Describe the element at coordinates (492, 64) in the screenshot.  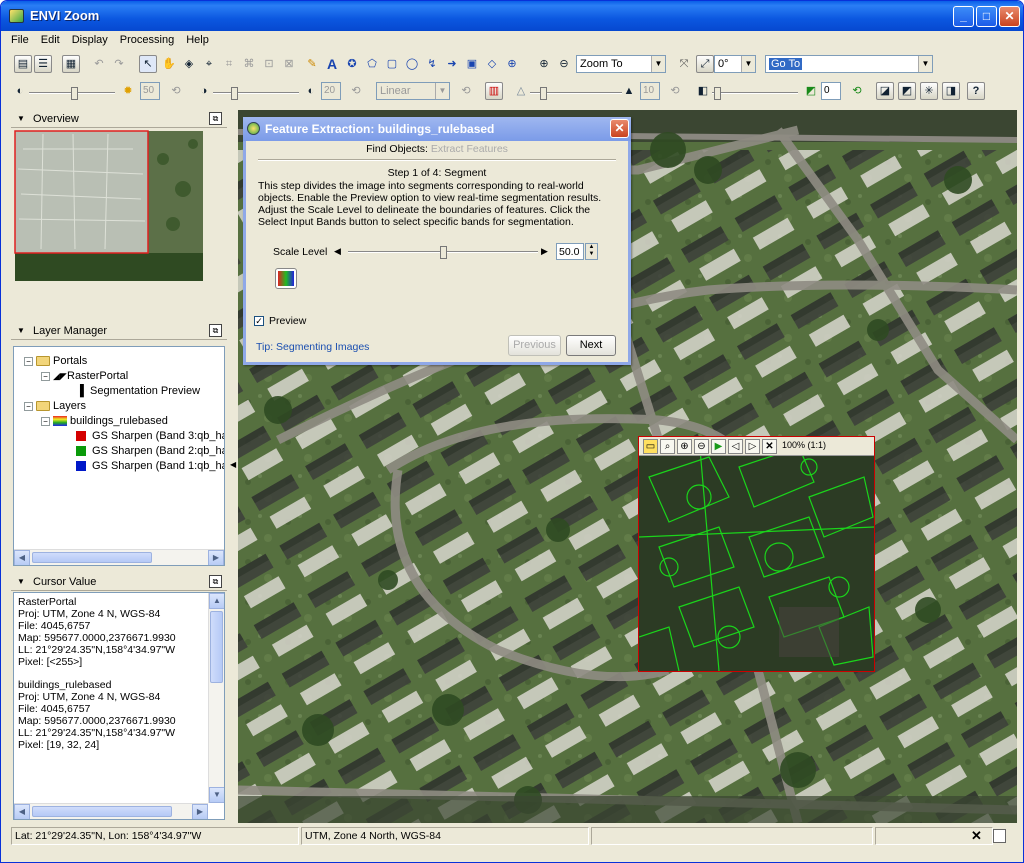
I see `mask-annotation-icon: ◇` at that location.